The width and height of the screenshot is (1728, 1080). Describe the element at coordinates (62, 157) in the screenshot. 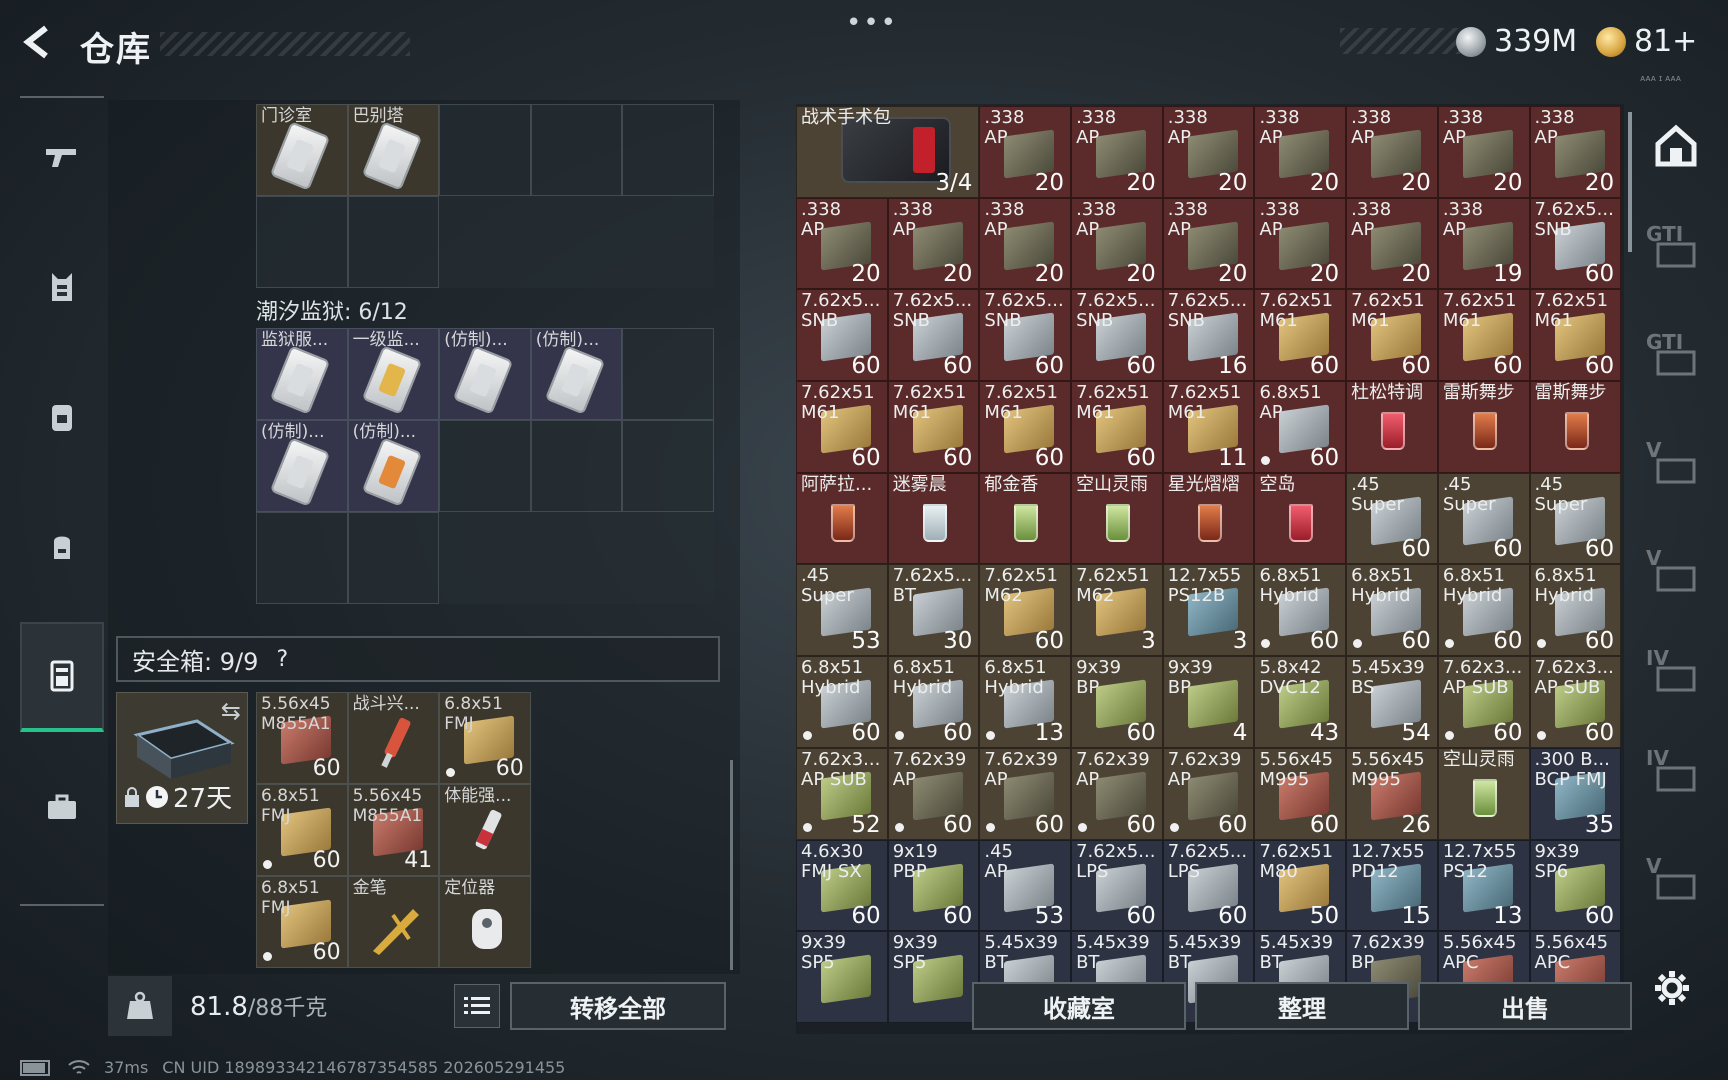

I see `sidebar-item-weapons` at that location.